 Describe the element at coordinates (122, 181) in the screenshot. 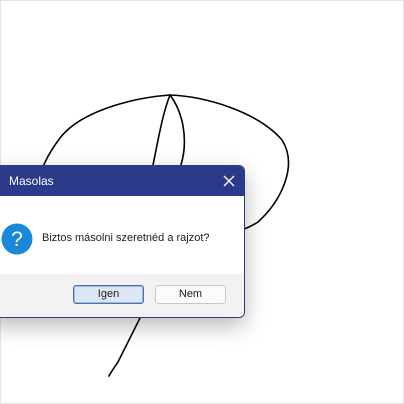

I see `dialog-titlebar: Masolas` at that location.